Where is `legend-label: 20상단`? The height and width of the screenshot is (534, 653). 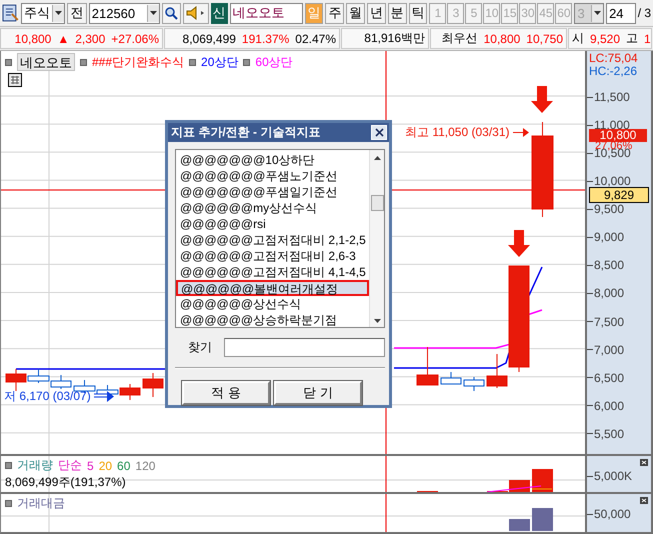 legend-label: 20상단 is located at coordinates (219, 62).